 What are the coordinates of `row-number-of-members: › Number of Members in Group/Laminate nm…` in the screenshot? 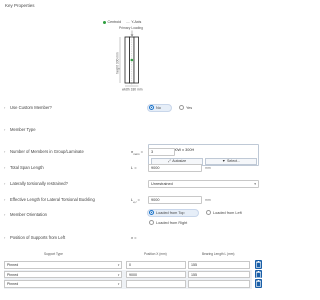 It's located at (132, 152).